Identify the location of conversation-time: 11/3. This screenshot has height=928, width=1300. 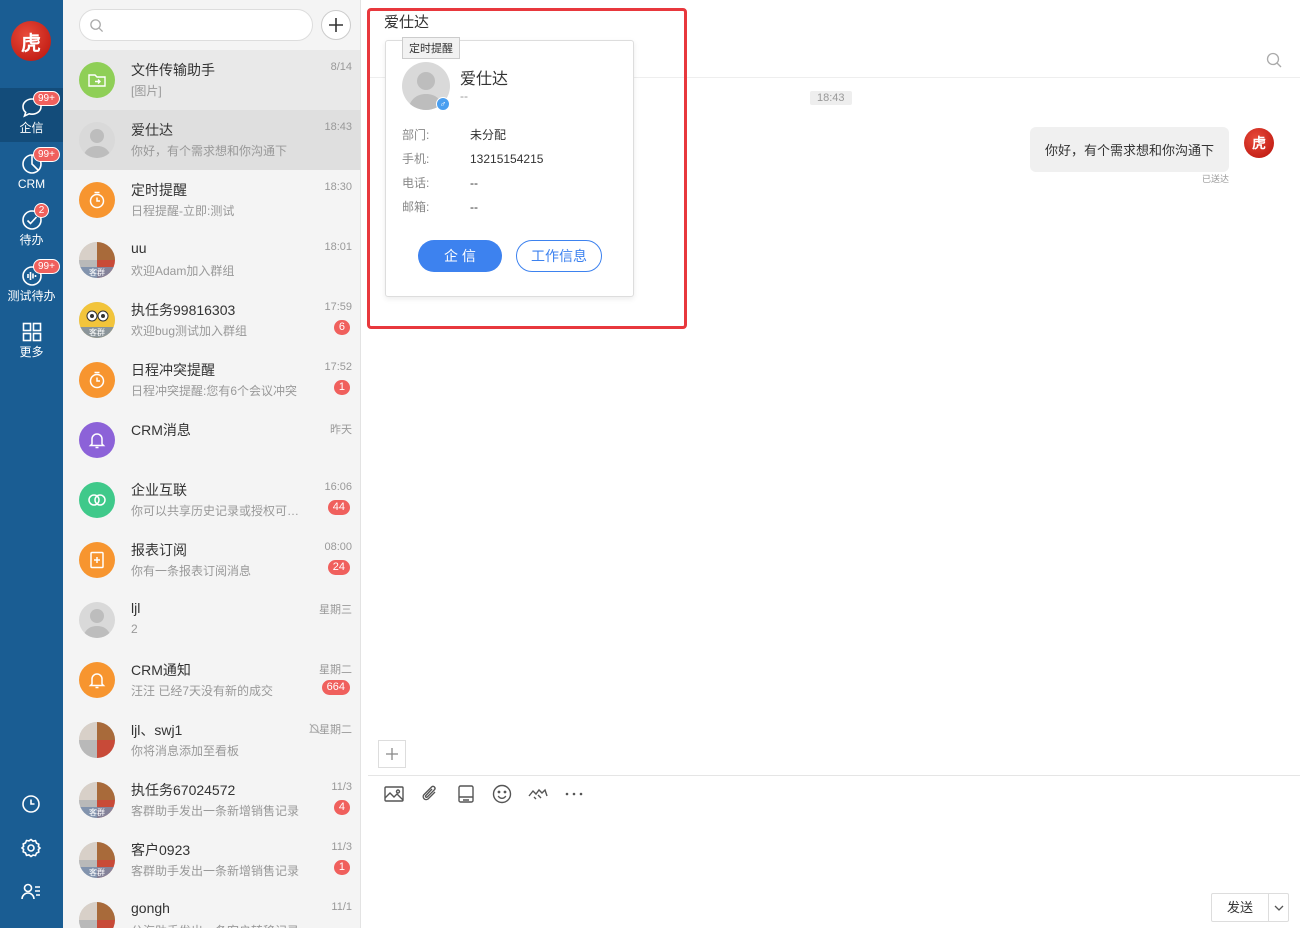
(341, 787).